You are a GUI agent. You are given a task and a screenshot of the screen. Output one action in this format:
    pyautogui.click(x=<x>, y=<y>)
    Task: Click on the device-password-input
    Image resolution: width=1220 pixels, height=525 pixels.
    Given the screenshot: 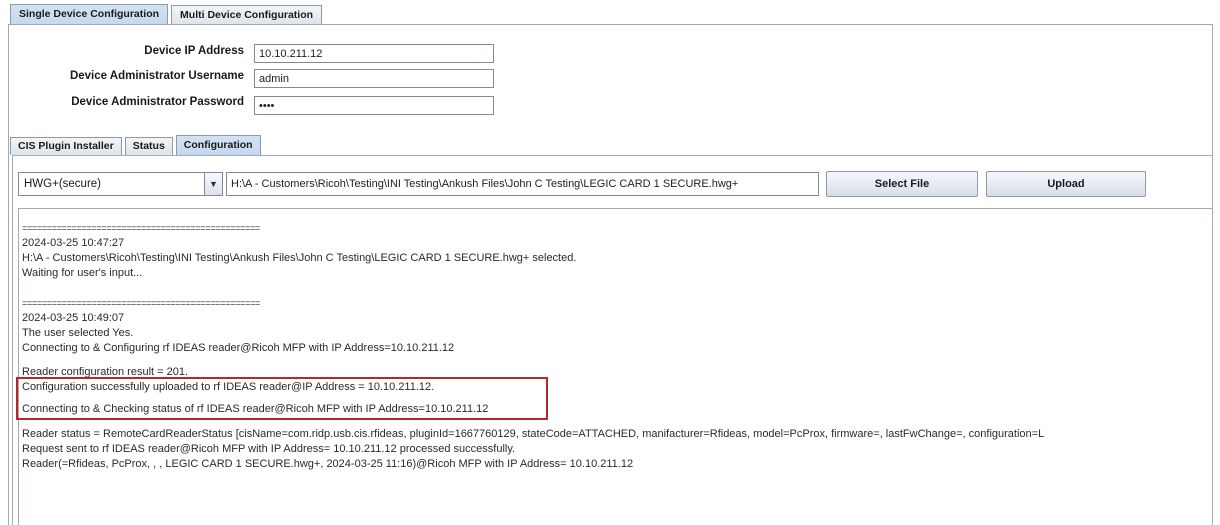 What is the action you would take?
    pyautogui.click(x=374, y=105)
    